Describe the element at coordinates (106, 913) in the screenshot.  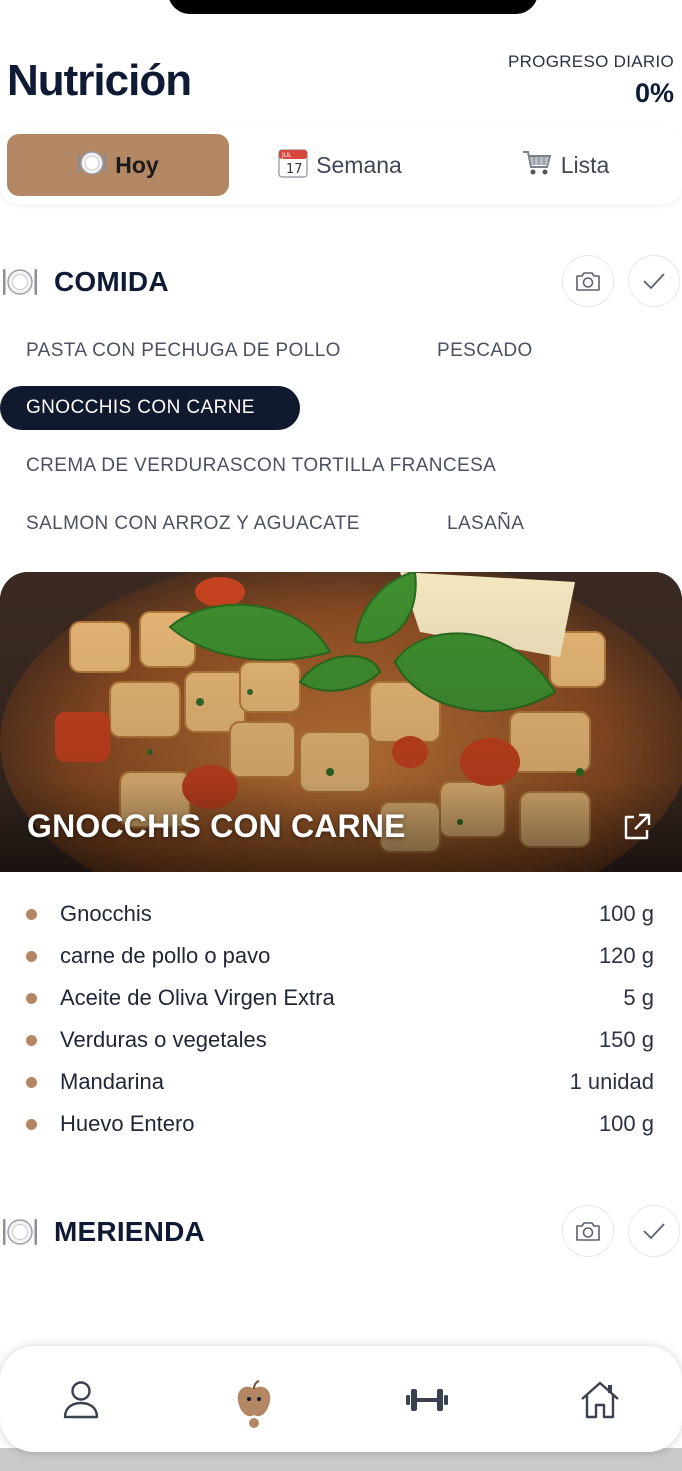
I see `ingredient-name: Gnocchis` at that location.